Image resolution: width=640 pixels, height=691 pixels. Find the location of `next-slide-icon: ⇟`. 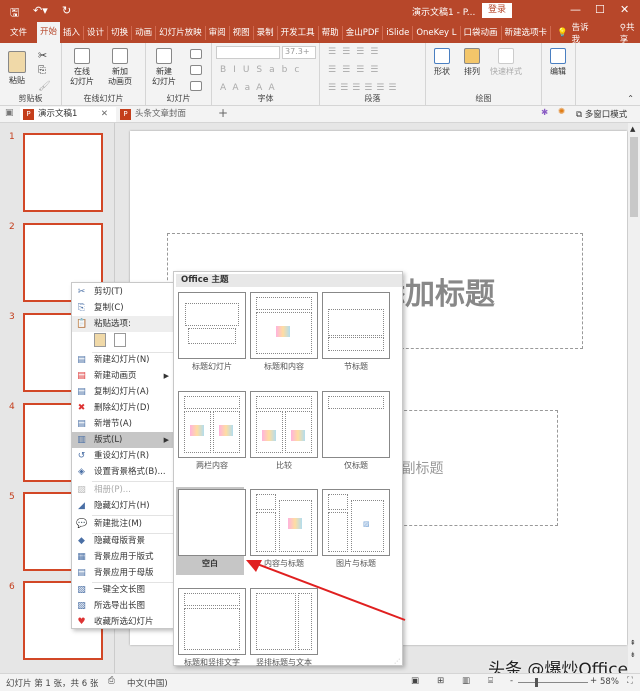

next-slide-icon: ⇟ is located at coordinates (633, 655).